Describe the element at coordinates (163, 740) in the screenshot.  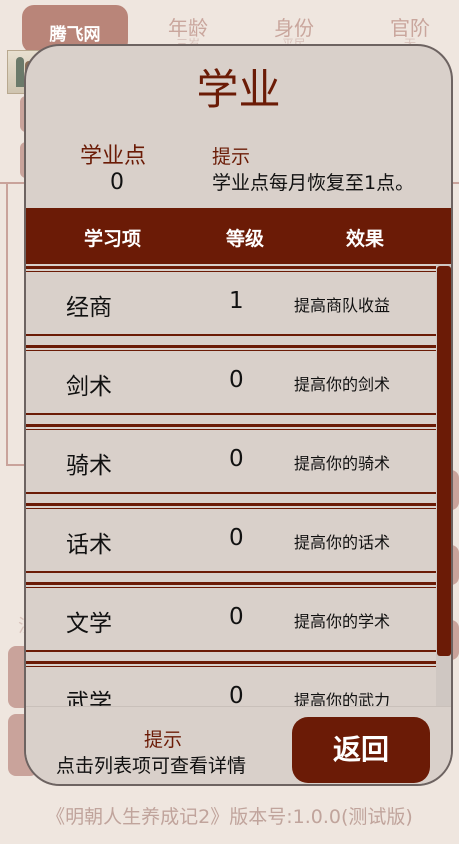
I see `footer-hint-label: 提示` at that location.